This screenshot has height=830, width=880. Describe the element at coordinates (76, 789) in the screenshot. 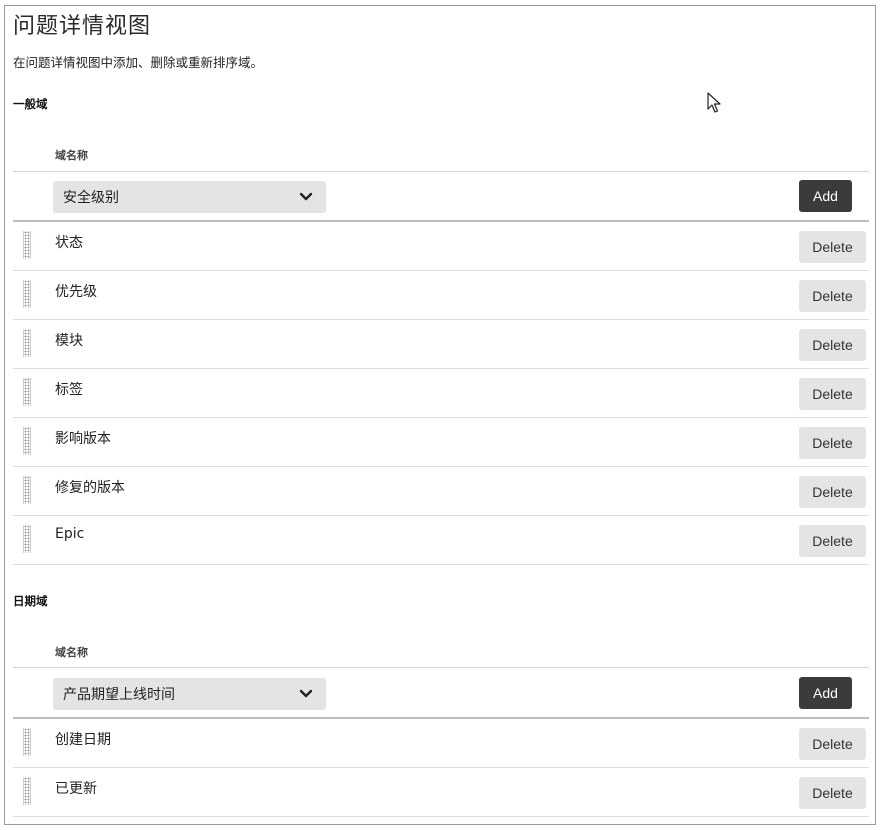

I see `field-name: 已更新` at that location.